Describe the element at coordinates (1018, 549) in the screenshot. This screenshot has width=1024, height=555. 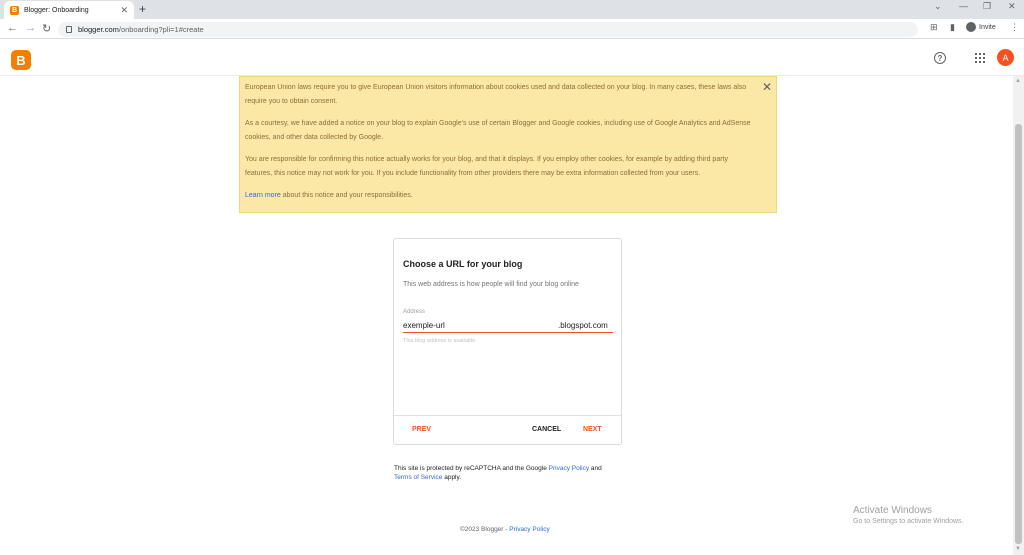
I see `scroll-down-arrow-icon: ▼` at that location.